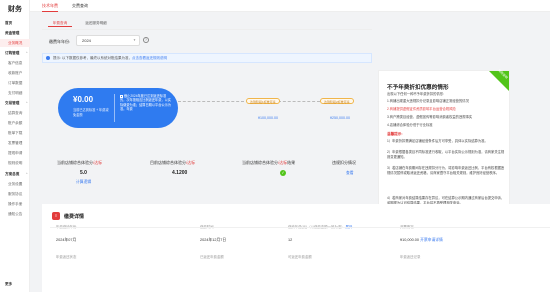  I want to click on cell-year: 2024年07月, so click(66, 240).